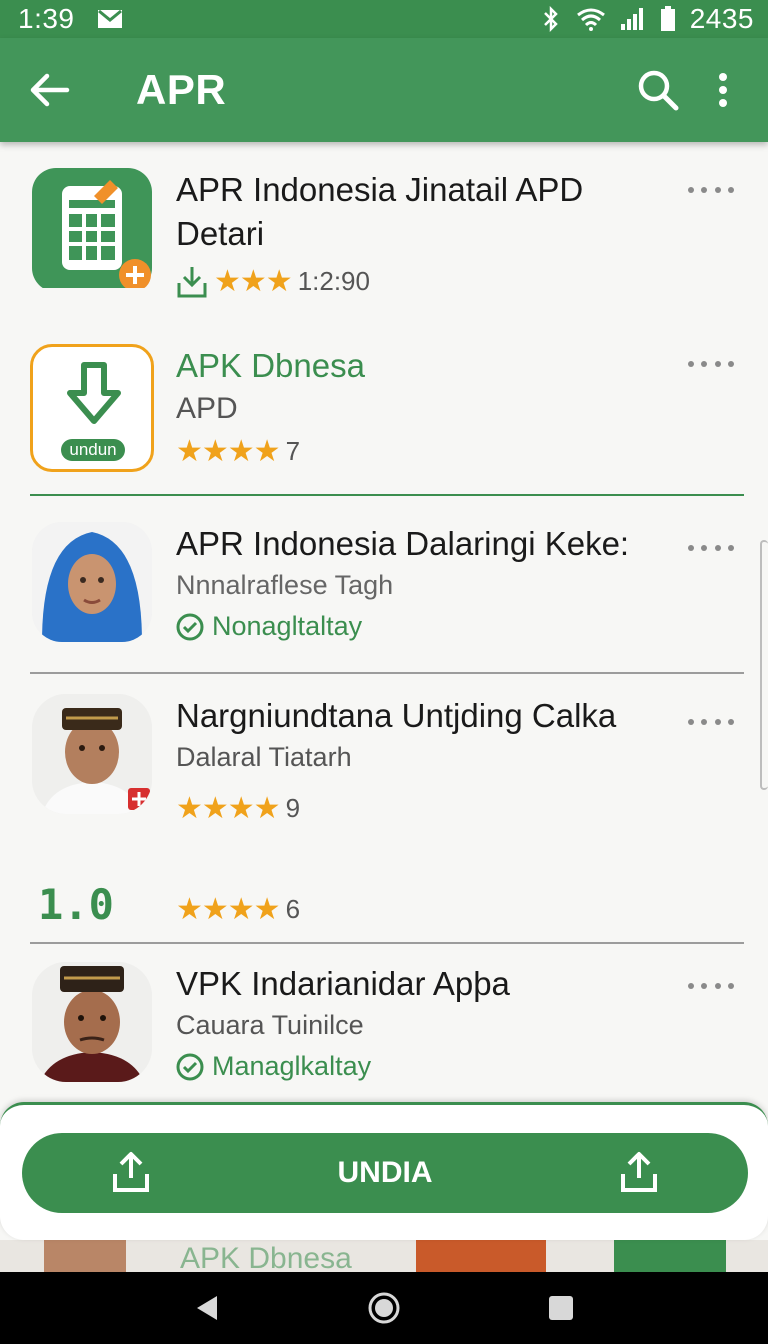  I want to click on list-item: undun APK Dbnesa APD ★★★★ 7, so click(384, 409).